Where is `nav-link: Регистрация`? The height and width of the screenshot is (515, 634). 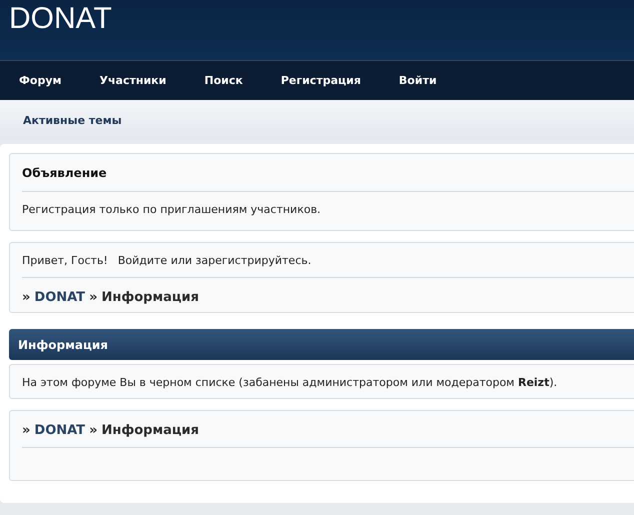 nav-link: Регистрация is located at coordinates (320, 80).